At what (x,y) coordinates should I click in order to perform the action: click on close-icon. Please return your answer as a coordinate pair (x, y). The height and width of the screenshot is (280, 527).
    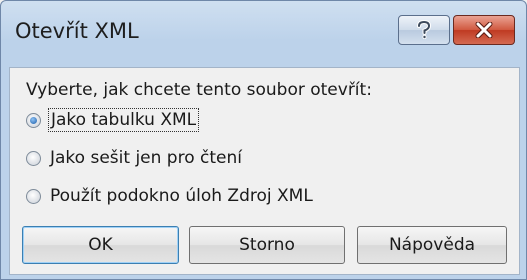
    Looking at the image, I should click on (484, 30).